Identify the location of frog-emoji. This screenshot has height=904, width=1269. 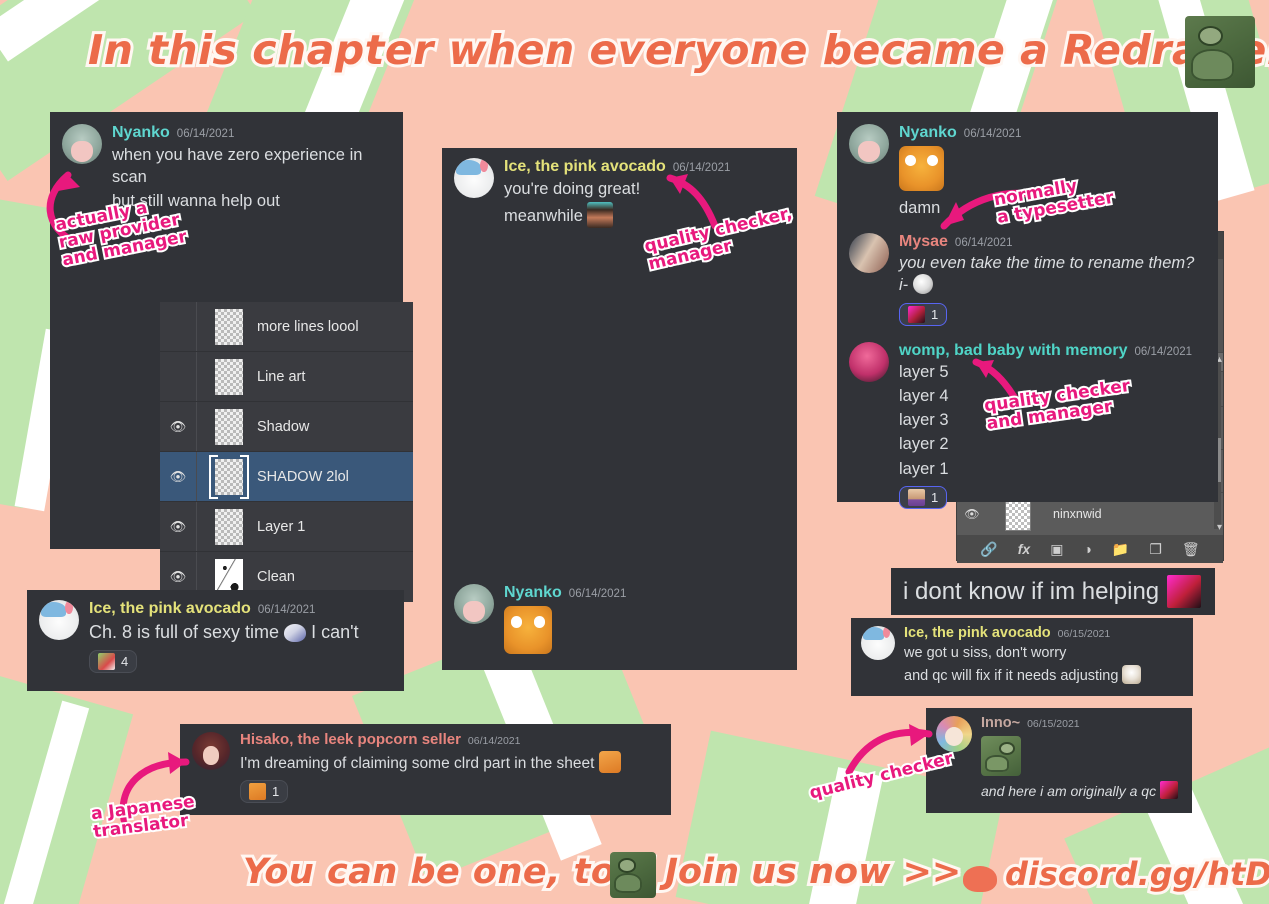
(1001, 755).